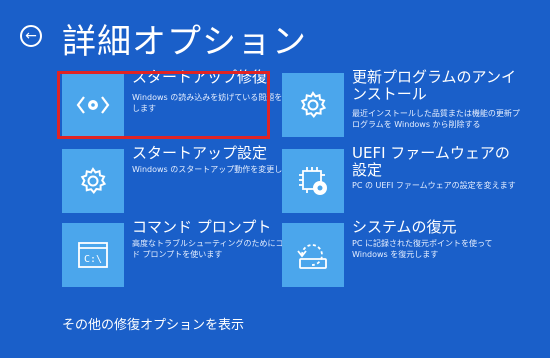 This screenshot has width=550, height=358. Describe the element at coordinates (422, 249) in the screenshot. I see `option-description: PC に記録された復元ポイントを使って Windows を復元します` at that location.